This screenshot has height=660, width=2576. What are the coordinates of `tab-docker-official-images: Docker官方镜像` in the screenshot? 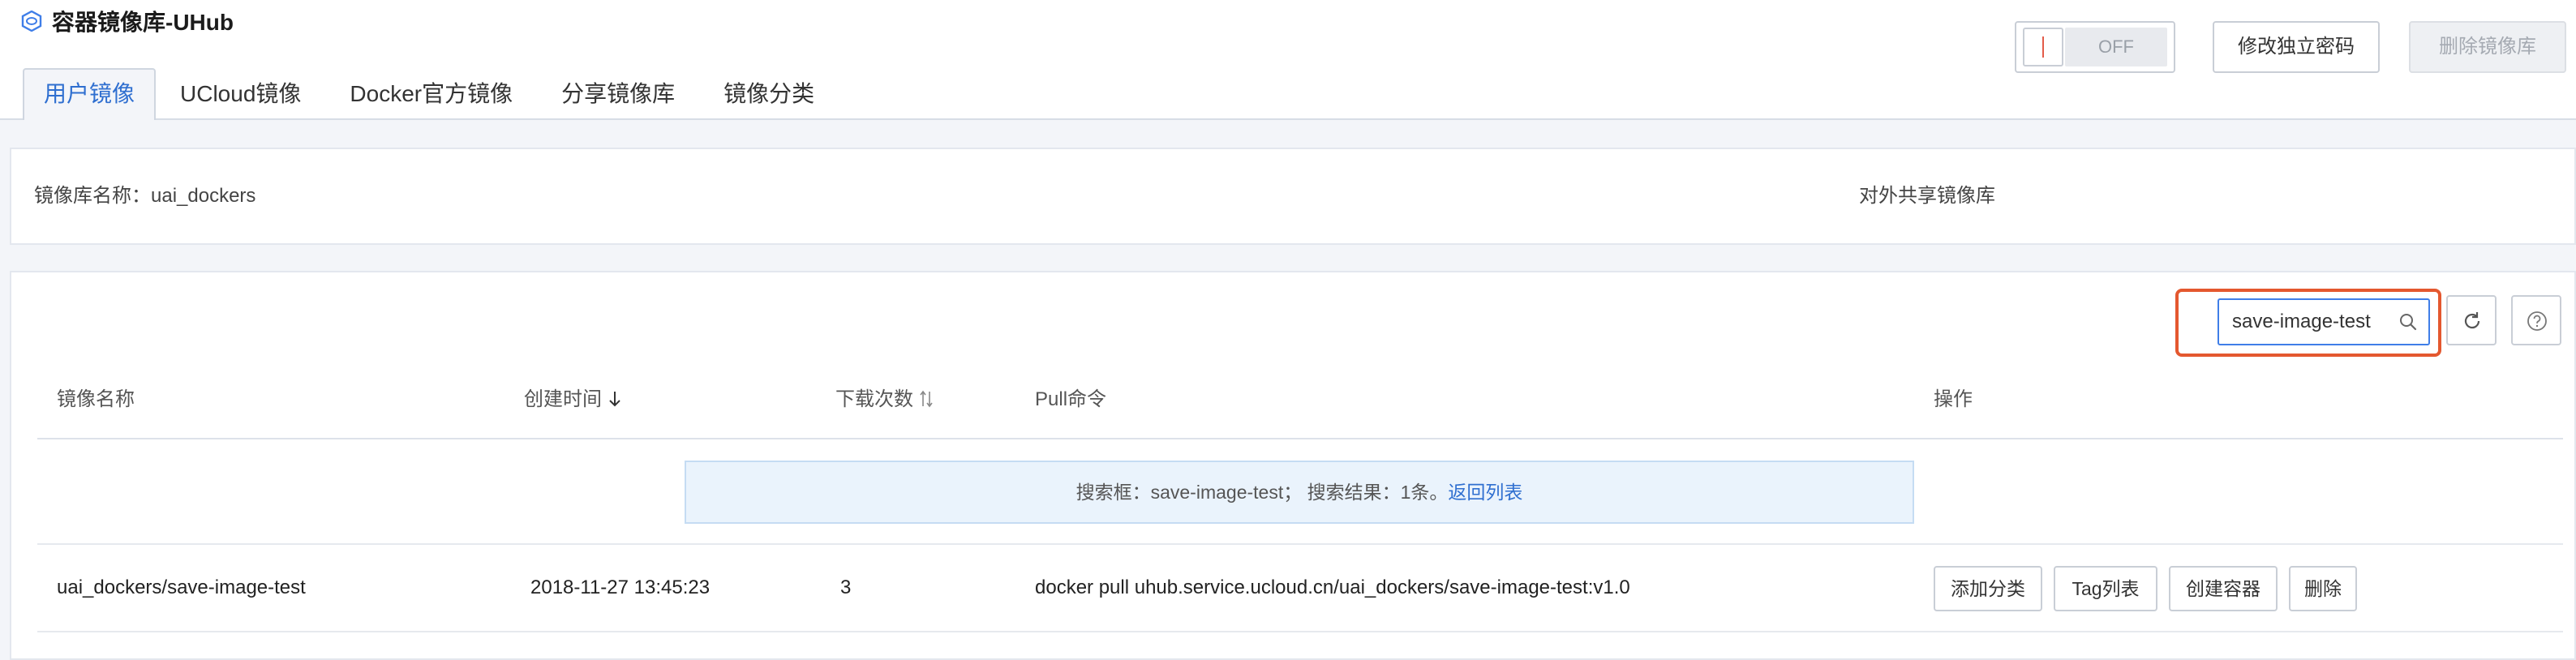 It's located at (431, 94).